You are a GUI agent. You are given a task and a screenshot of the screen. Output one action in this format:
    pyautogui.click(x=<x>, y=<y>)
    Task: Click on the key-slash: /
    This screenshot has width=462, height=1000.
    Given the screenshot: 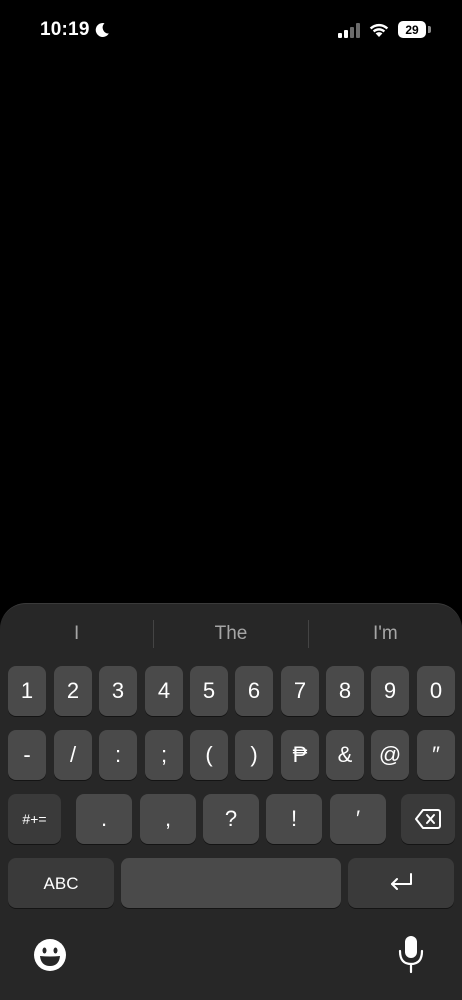 What is the action you would take?
    pyautogui.click(x=73, y=755)
    